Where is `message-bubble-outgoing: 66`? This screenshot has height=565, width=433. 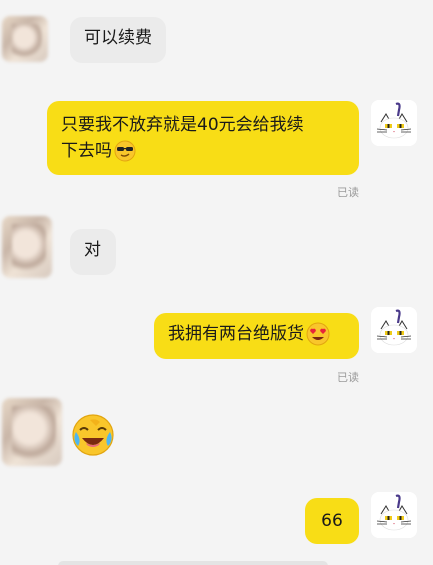
message-bubble-outgoing: 66 is located at coordinates (332, 521).